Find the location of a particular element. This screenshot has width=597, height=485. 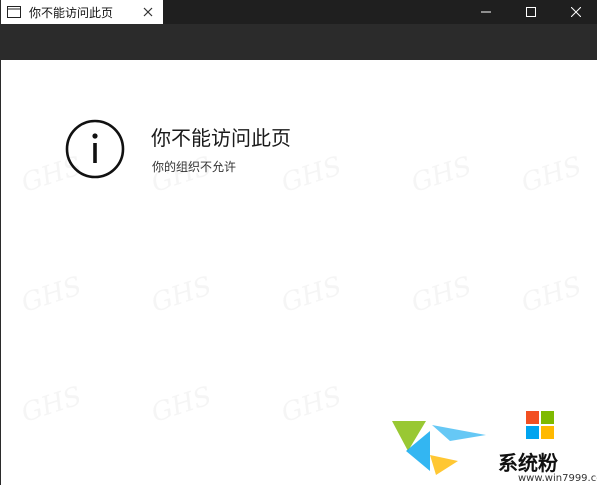

maximize-icon is located at coordinates (530, 12).